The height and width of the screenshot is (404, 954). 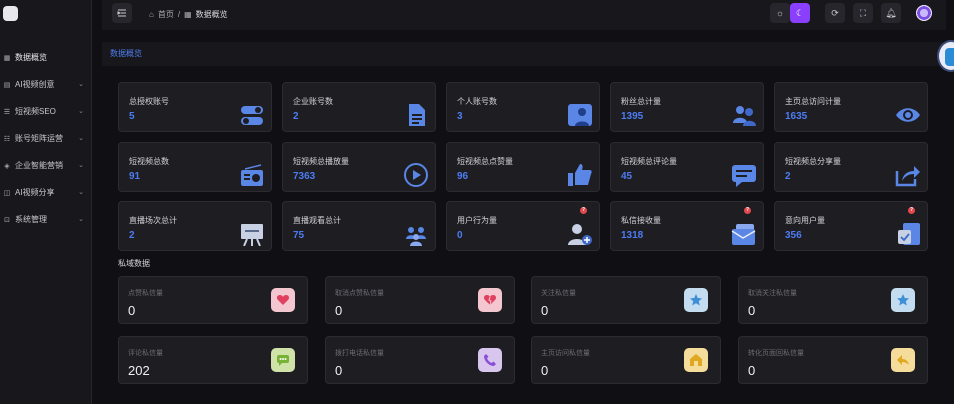 I want to click on private-stat-card: 点赞私信量 0, so click(x=213, y=300).